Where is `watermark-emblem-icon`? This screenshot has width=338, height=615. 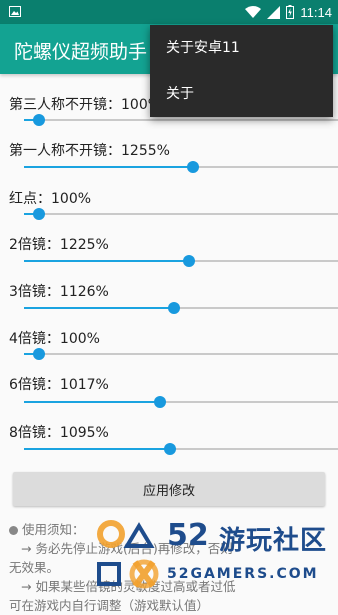 watermark-emblem-icon is located at coordinates (128, 554).